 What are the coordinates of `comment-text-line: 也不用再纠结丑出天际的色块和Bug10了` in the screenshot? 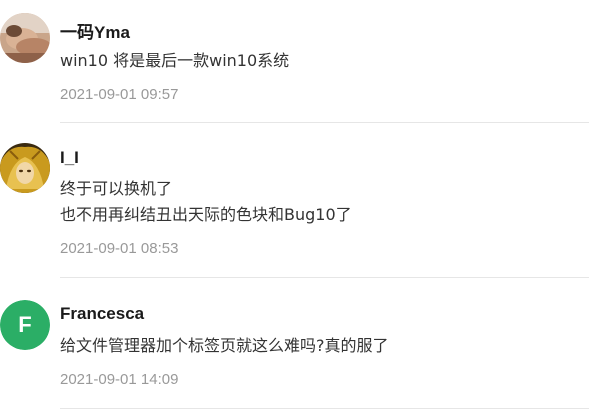 It's located at (206, 214).